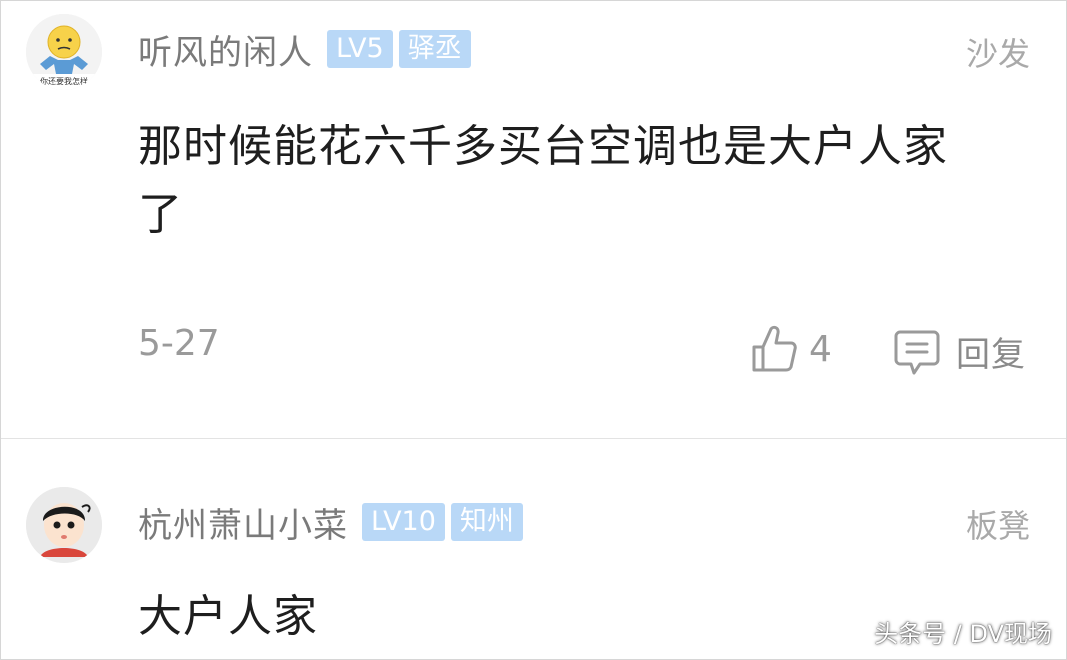 The image size is (1067, 660). What do you see at coordinates (228, 616) in the screenshot?
I see `comment-text: 大户人家` at bounding box center [228, 616].